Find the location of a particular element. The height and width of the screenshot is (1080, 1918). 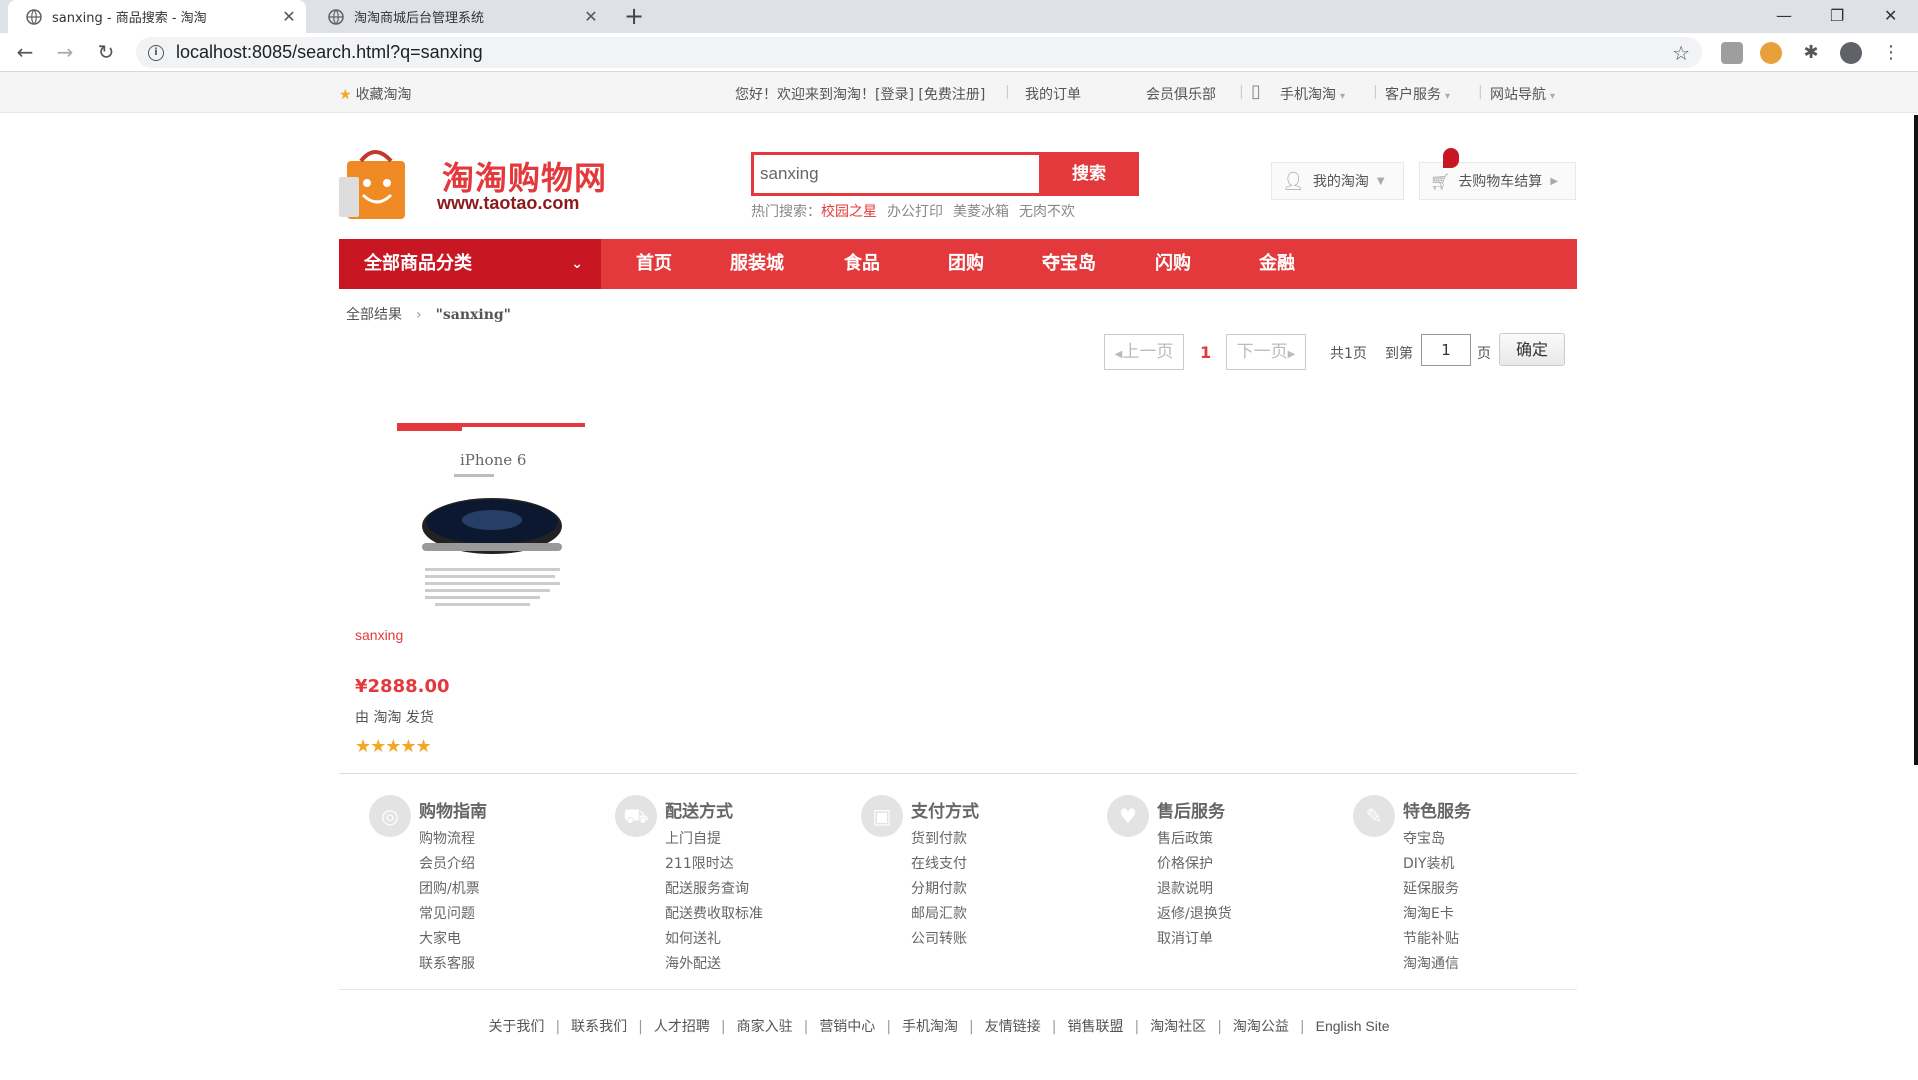

footer-link: 淘淘社区 is located at coordinates (1178, 1027).